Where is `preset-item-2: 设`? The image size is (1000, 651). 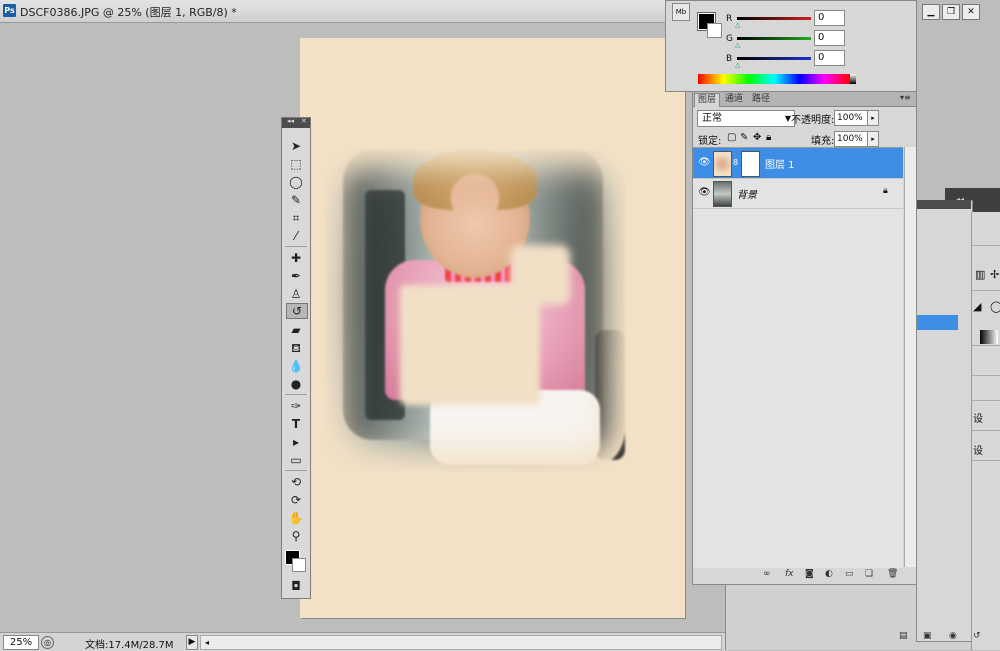
preset-item-2: 设 is located at coordinates (978, 449).